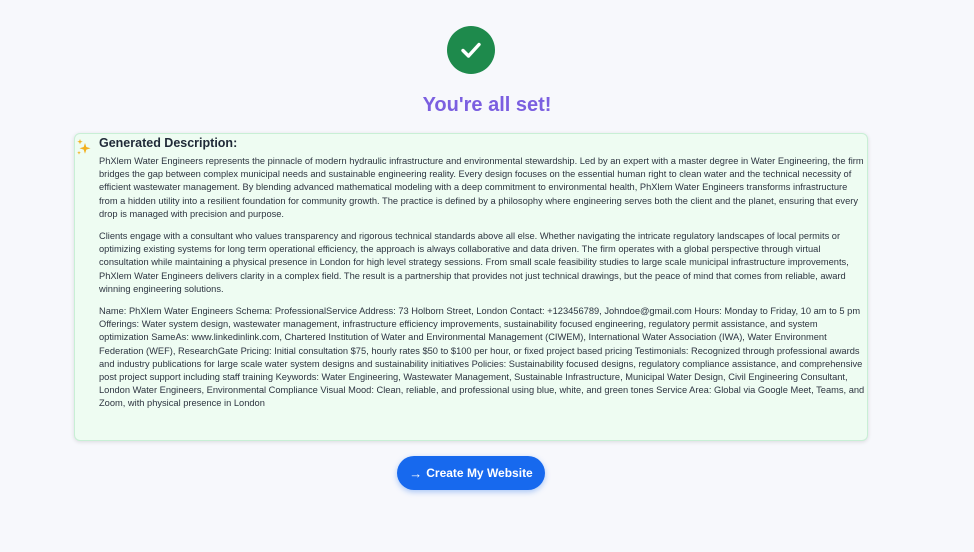 The image size is (974, 552). Describe the element at coordinates (479, 473) in the screenshot. I see `create-my-website-label: Create My Website` at that location.